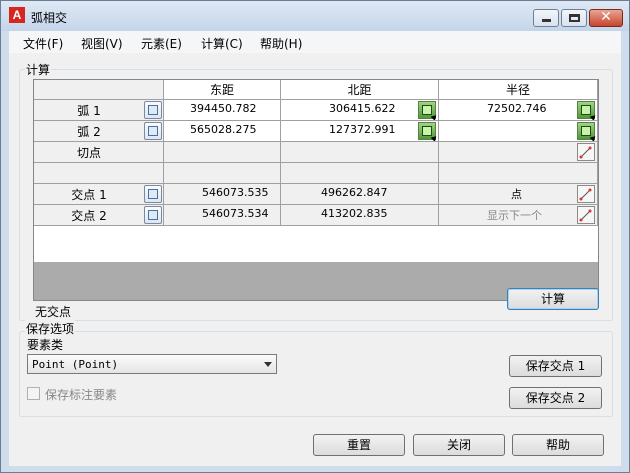 This screenshot has height=473, width=630. I want to click on calculate-button: 计算, so click(553, 299).